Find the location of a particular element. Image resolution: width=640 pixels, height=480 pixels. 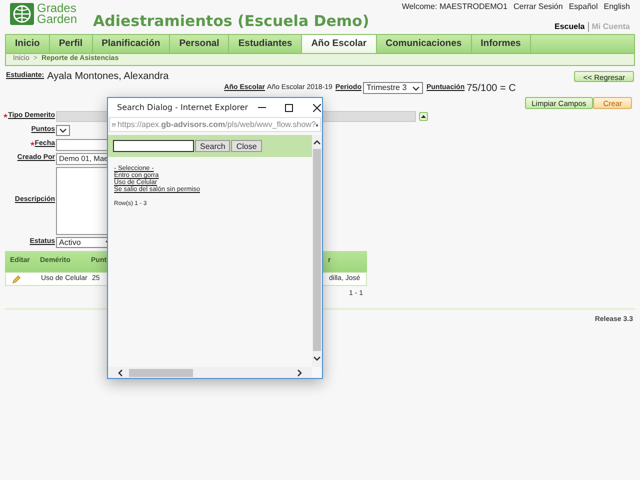

scroll-up-icon is located at coordinates (317, 142).